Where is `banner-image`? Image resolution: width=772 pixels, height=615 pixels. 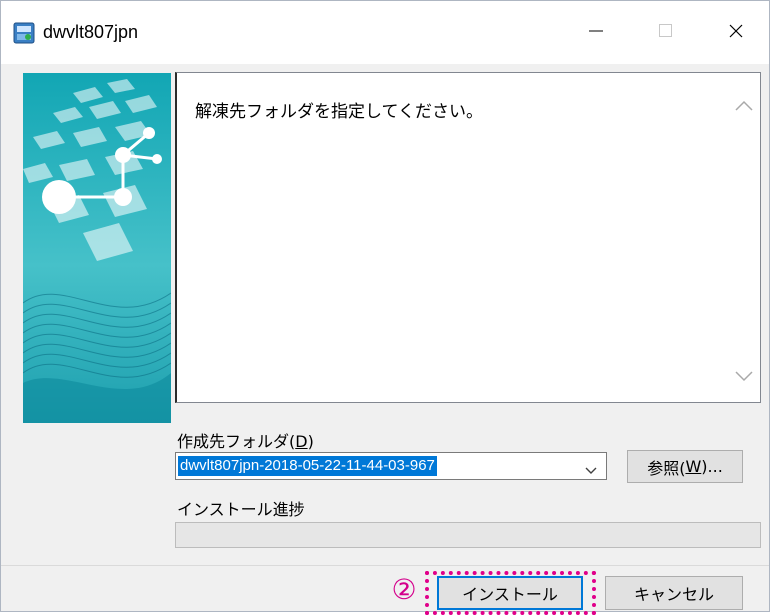
banner-image is located at coordinates (97, 248).